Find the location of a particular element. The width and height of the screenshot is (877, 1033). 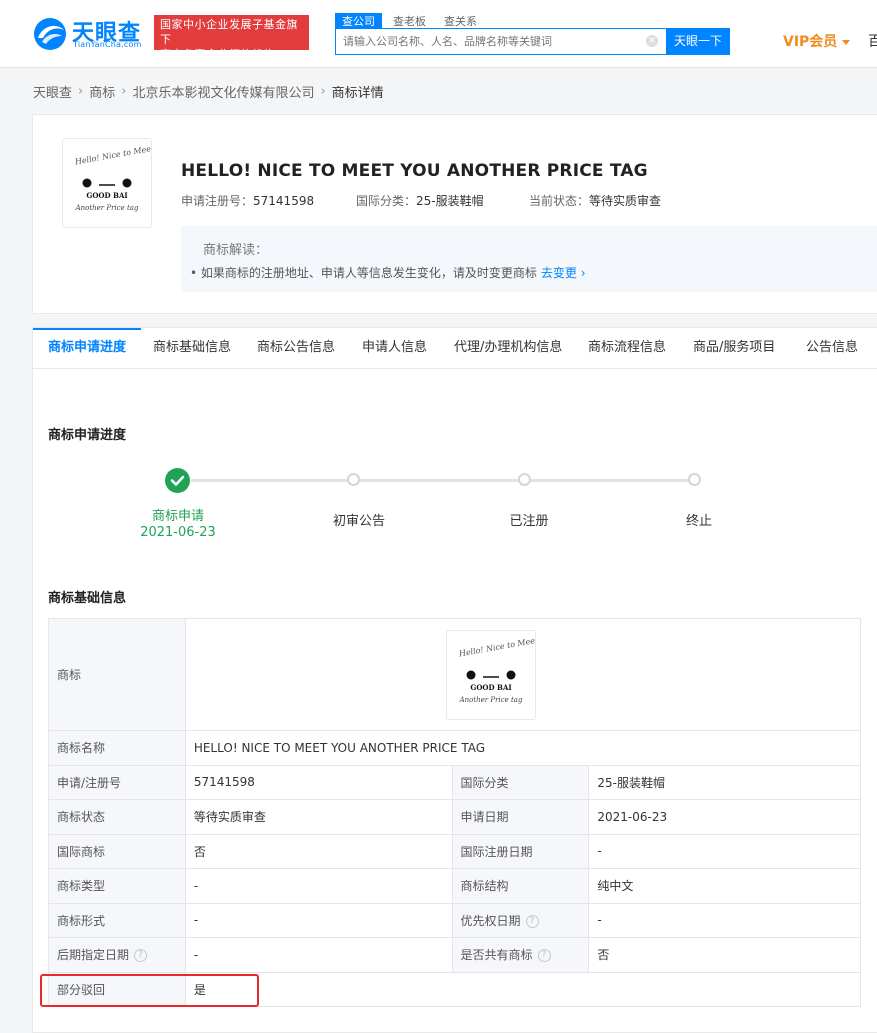

table-row: 申请/注册号 57141598 国际分类 25-服装鞋帽 is located at coordinates (454, 782).